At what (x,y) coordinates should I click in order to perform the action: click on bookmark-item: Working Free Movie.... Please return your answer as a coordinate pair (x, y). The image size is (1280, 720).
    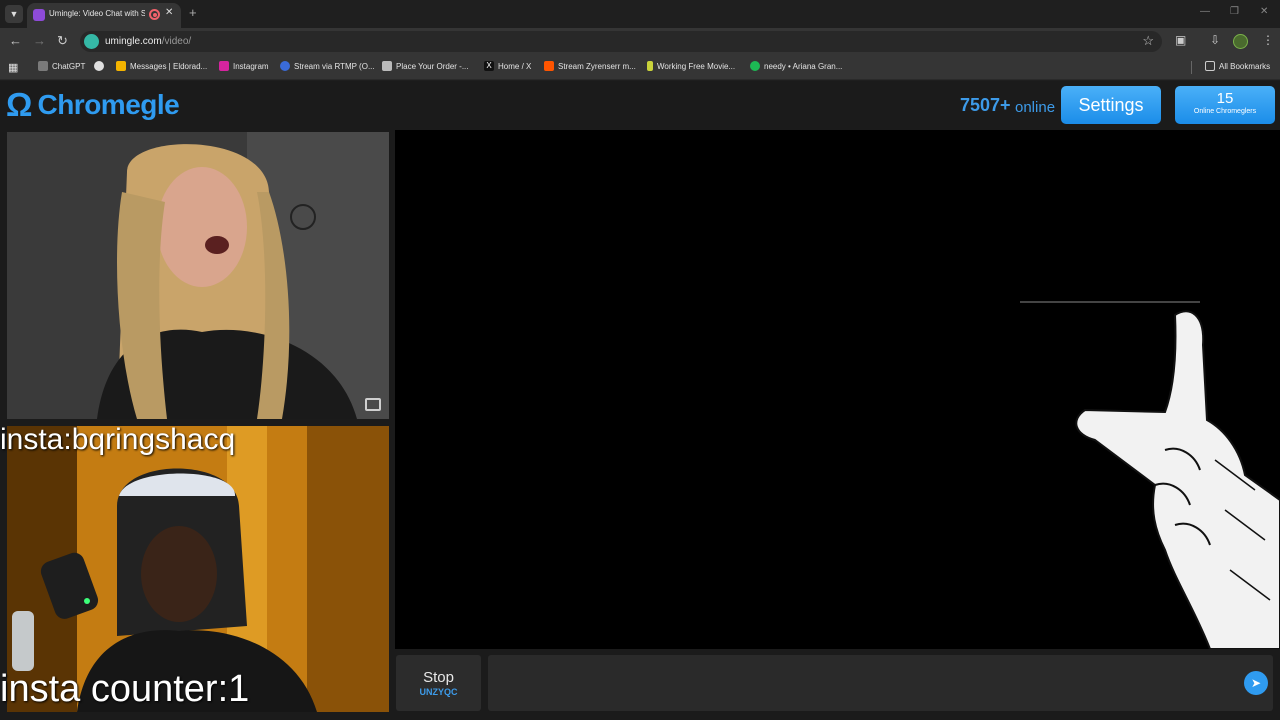
    Looking at the image, I should click on (691, 66).